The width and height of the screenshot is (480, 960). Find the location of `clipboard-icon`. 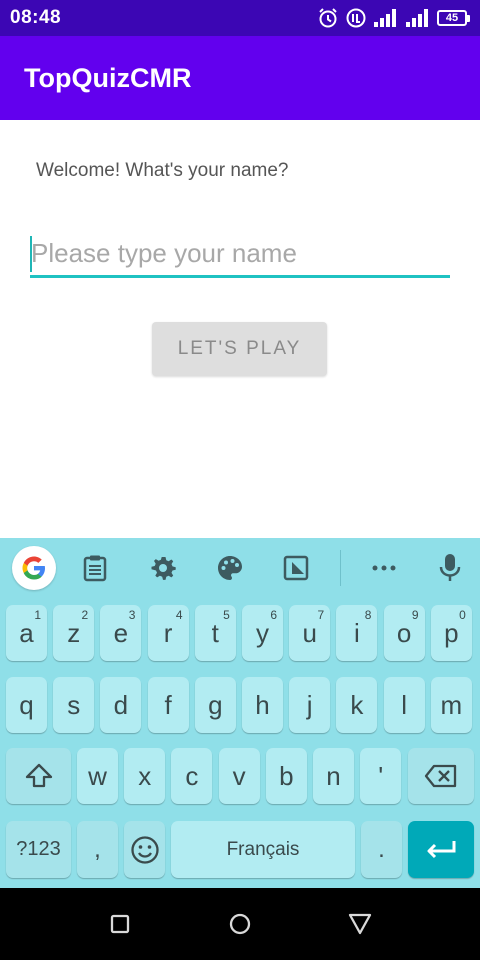

clipboard-icon is located at coordinates (95, 568).